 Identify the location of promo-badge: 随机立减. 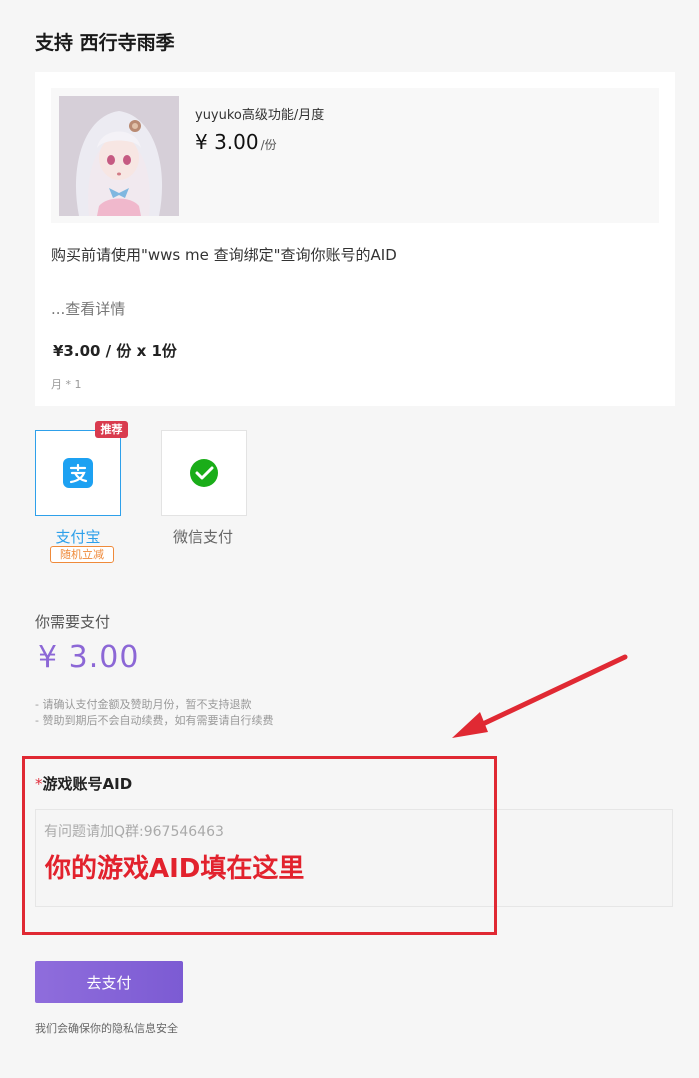
(82, 554).